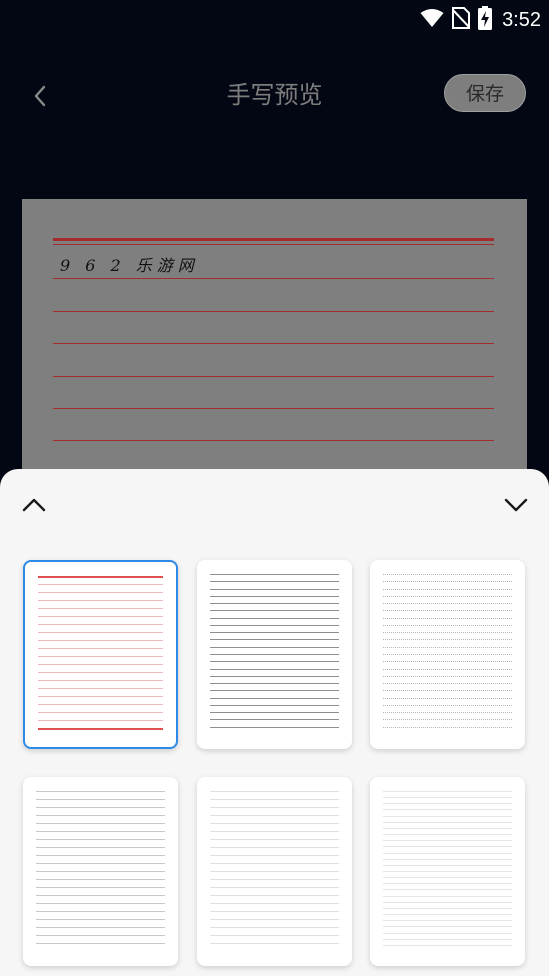  I want to click on status-time: 3:52, so click(521, 19).